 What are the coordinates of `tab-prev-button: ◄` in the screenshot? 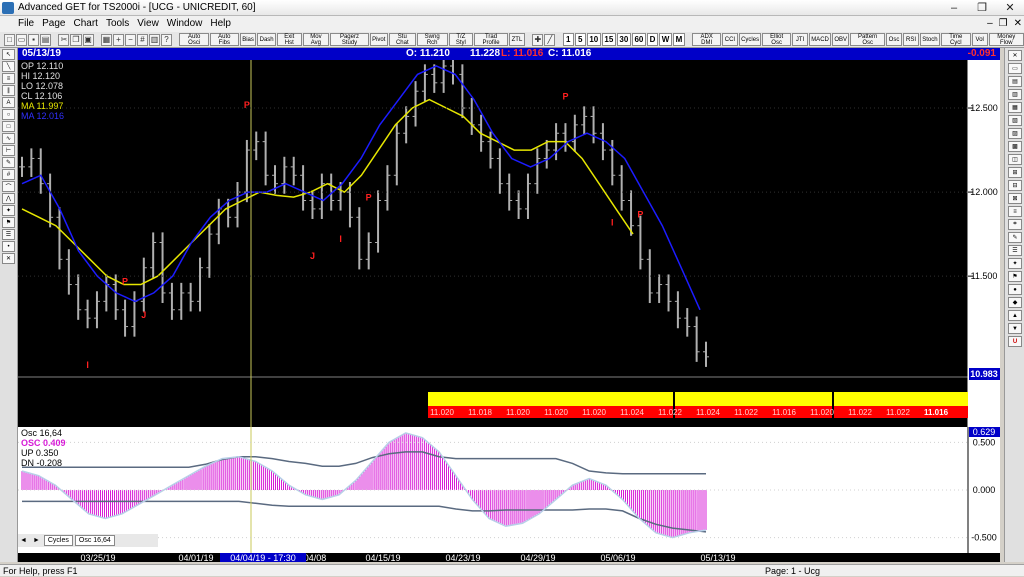 It's located at (23, 540).